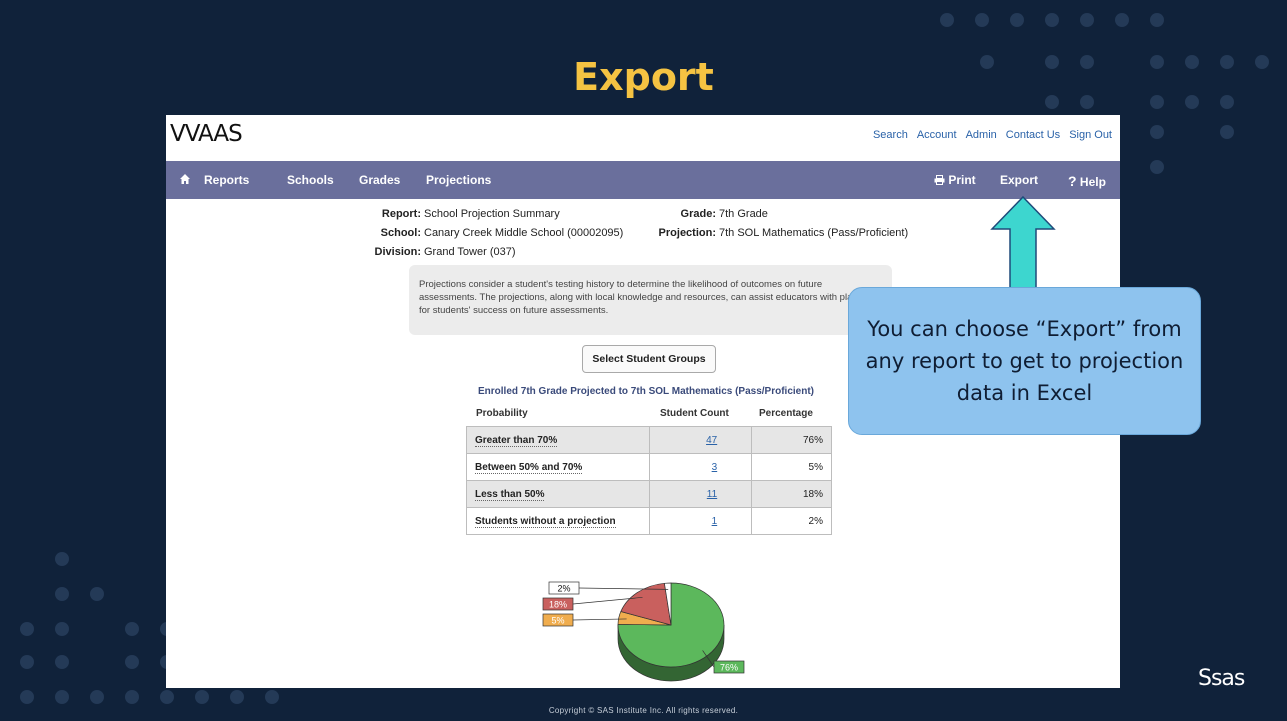 The height and width of the screenshot is (721, 1287). Describe the element at coordinates (1023, 247) in the screenshot. I see `up-arrow-icon` at that location.